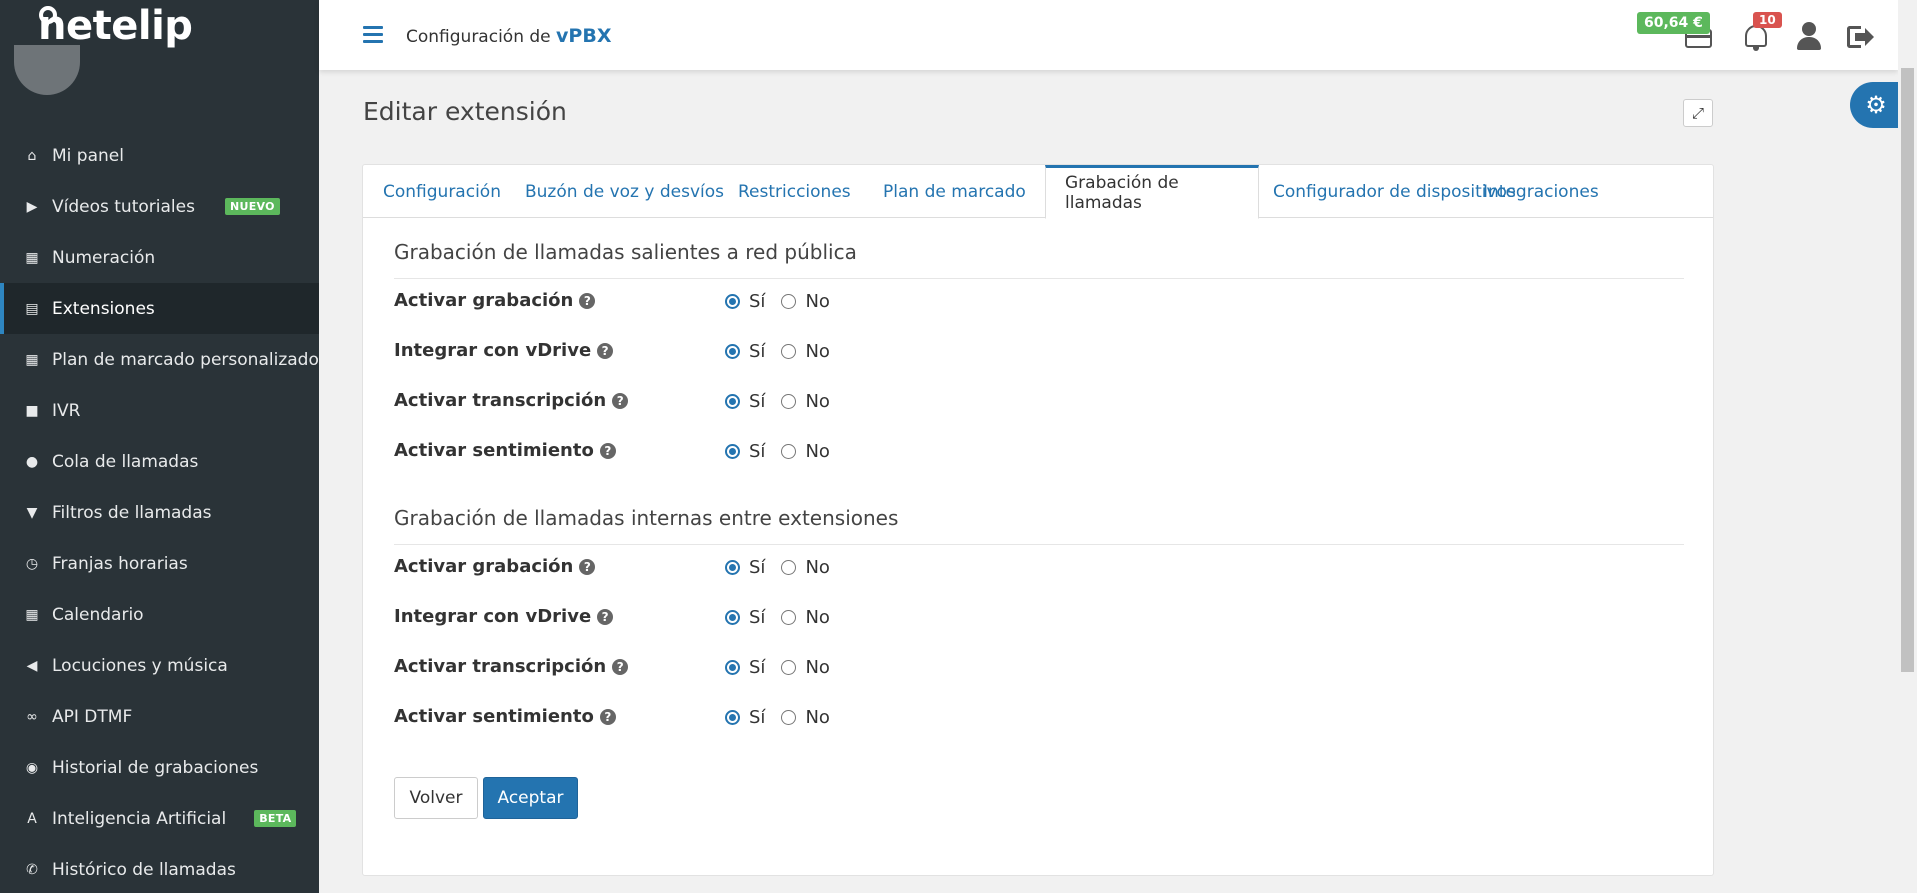  Describe the element at coordinates (32, 563) in the screenshot. I see `clock-icon: ◷` at that location.